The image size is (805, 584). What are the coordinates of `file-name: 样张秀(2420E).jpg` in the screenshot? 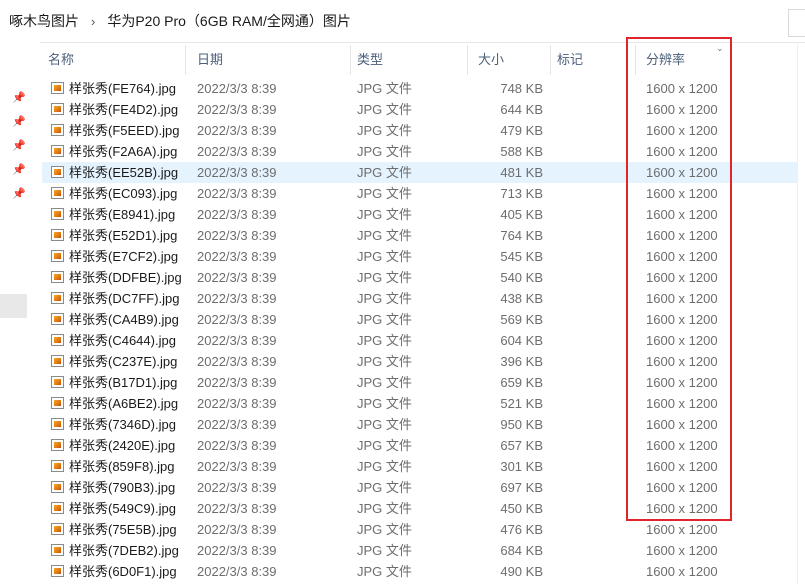 It's located at (122, 445).